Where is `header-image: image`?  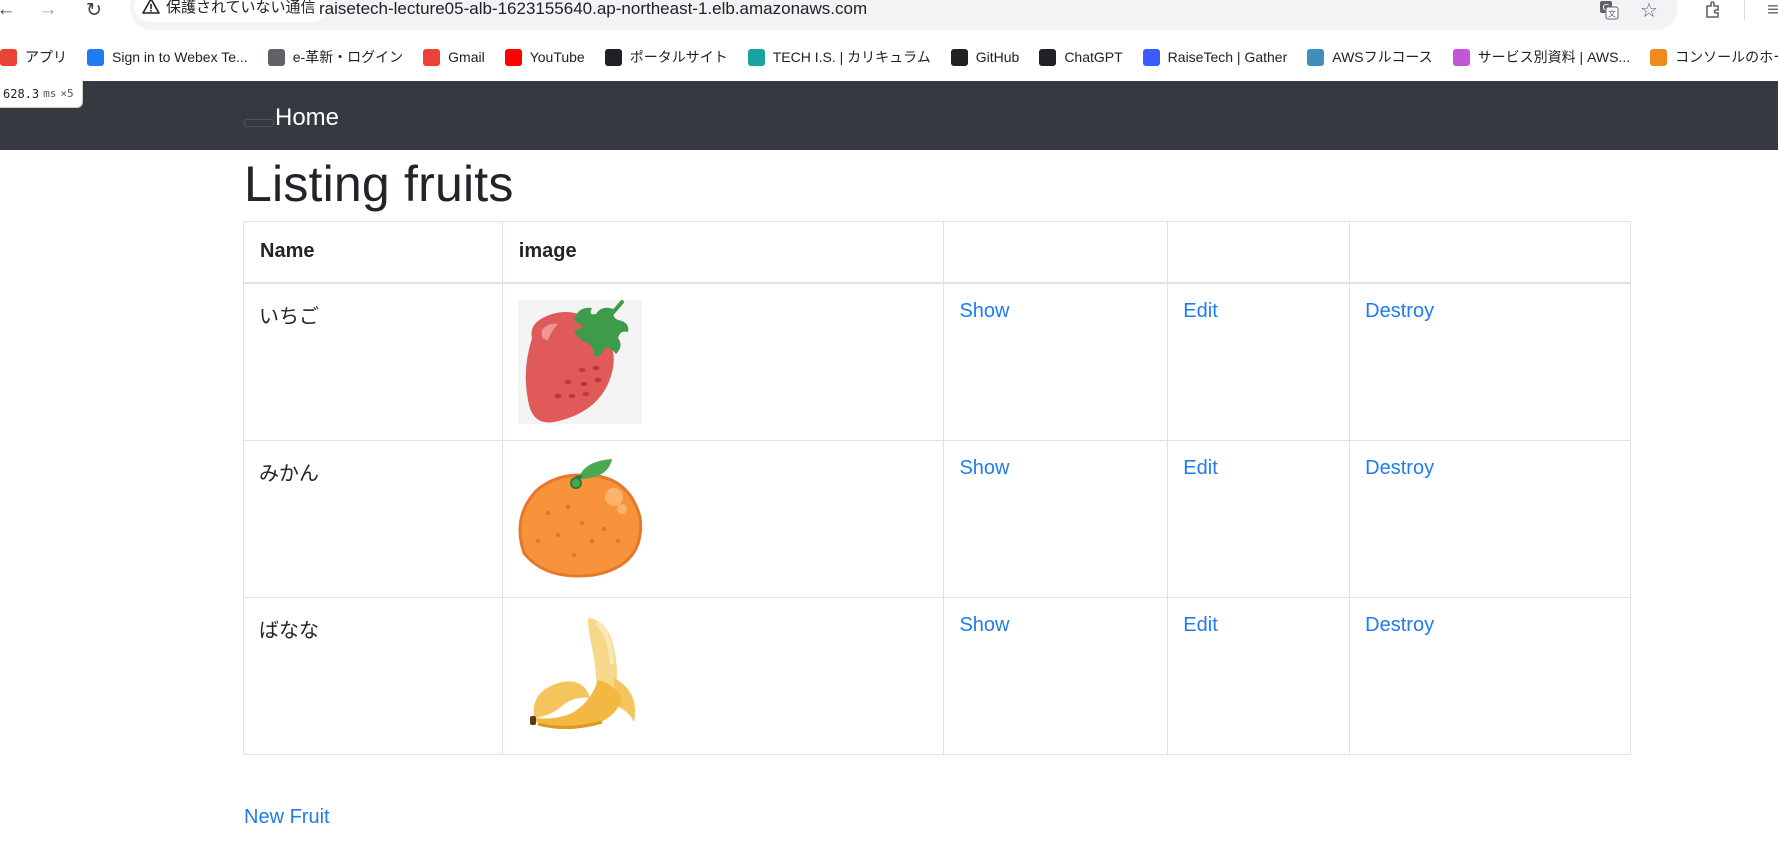
header-image: image is located at coordinates (723, 252).